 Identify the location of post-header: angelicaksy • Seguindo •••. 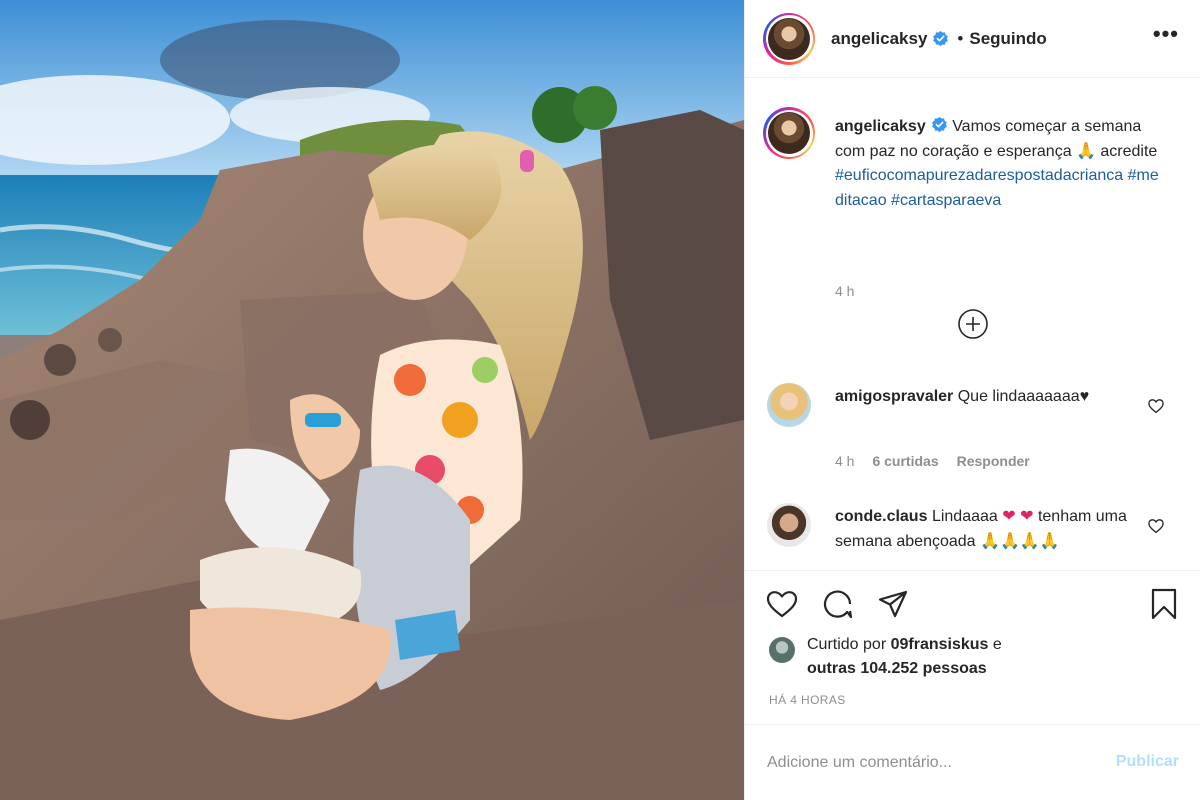
(972, 39).